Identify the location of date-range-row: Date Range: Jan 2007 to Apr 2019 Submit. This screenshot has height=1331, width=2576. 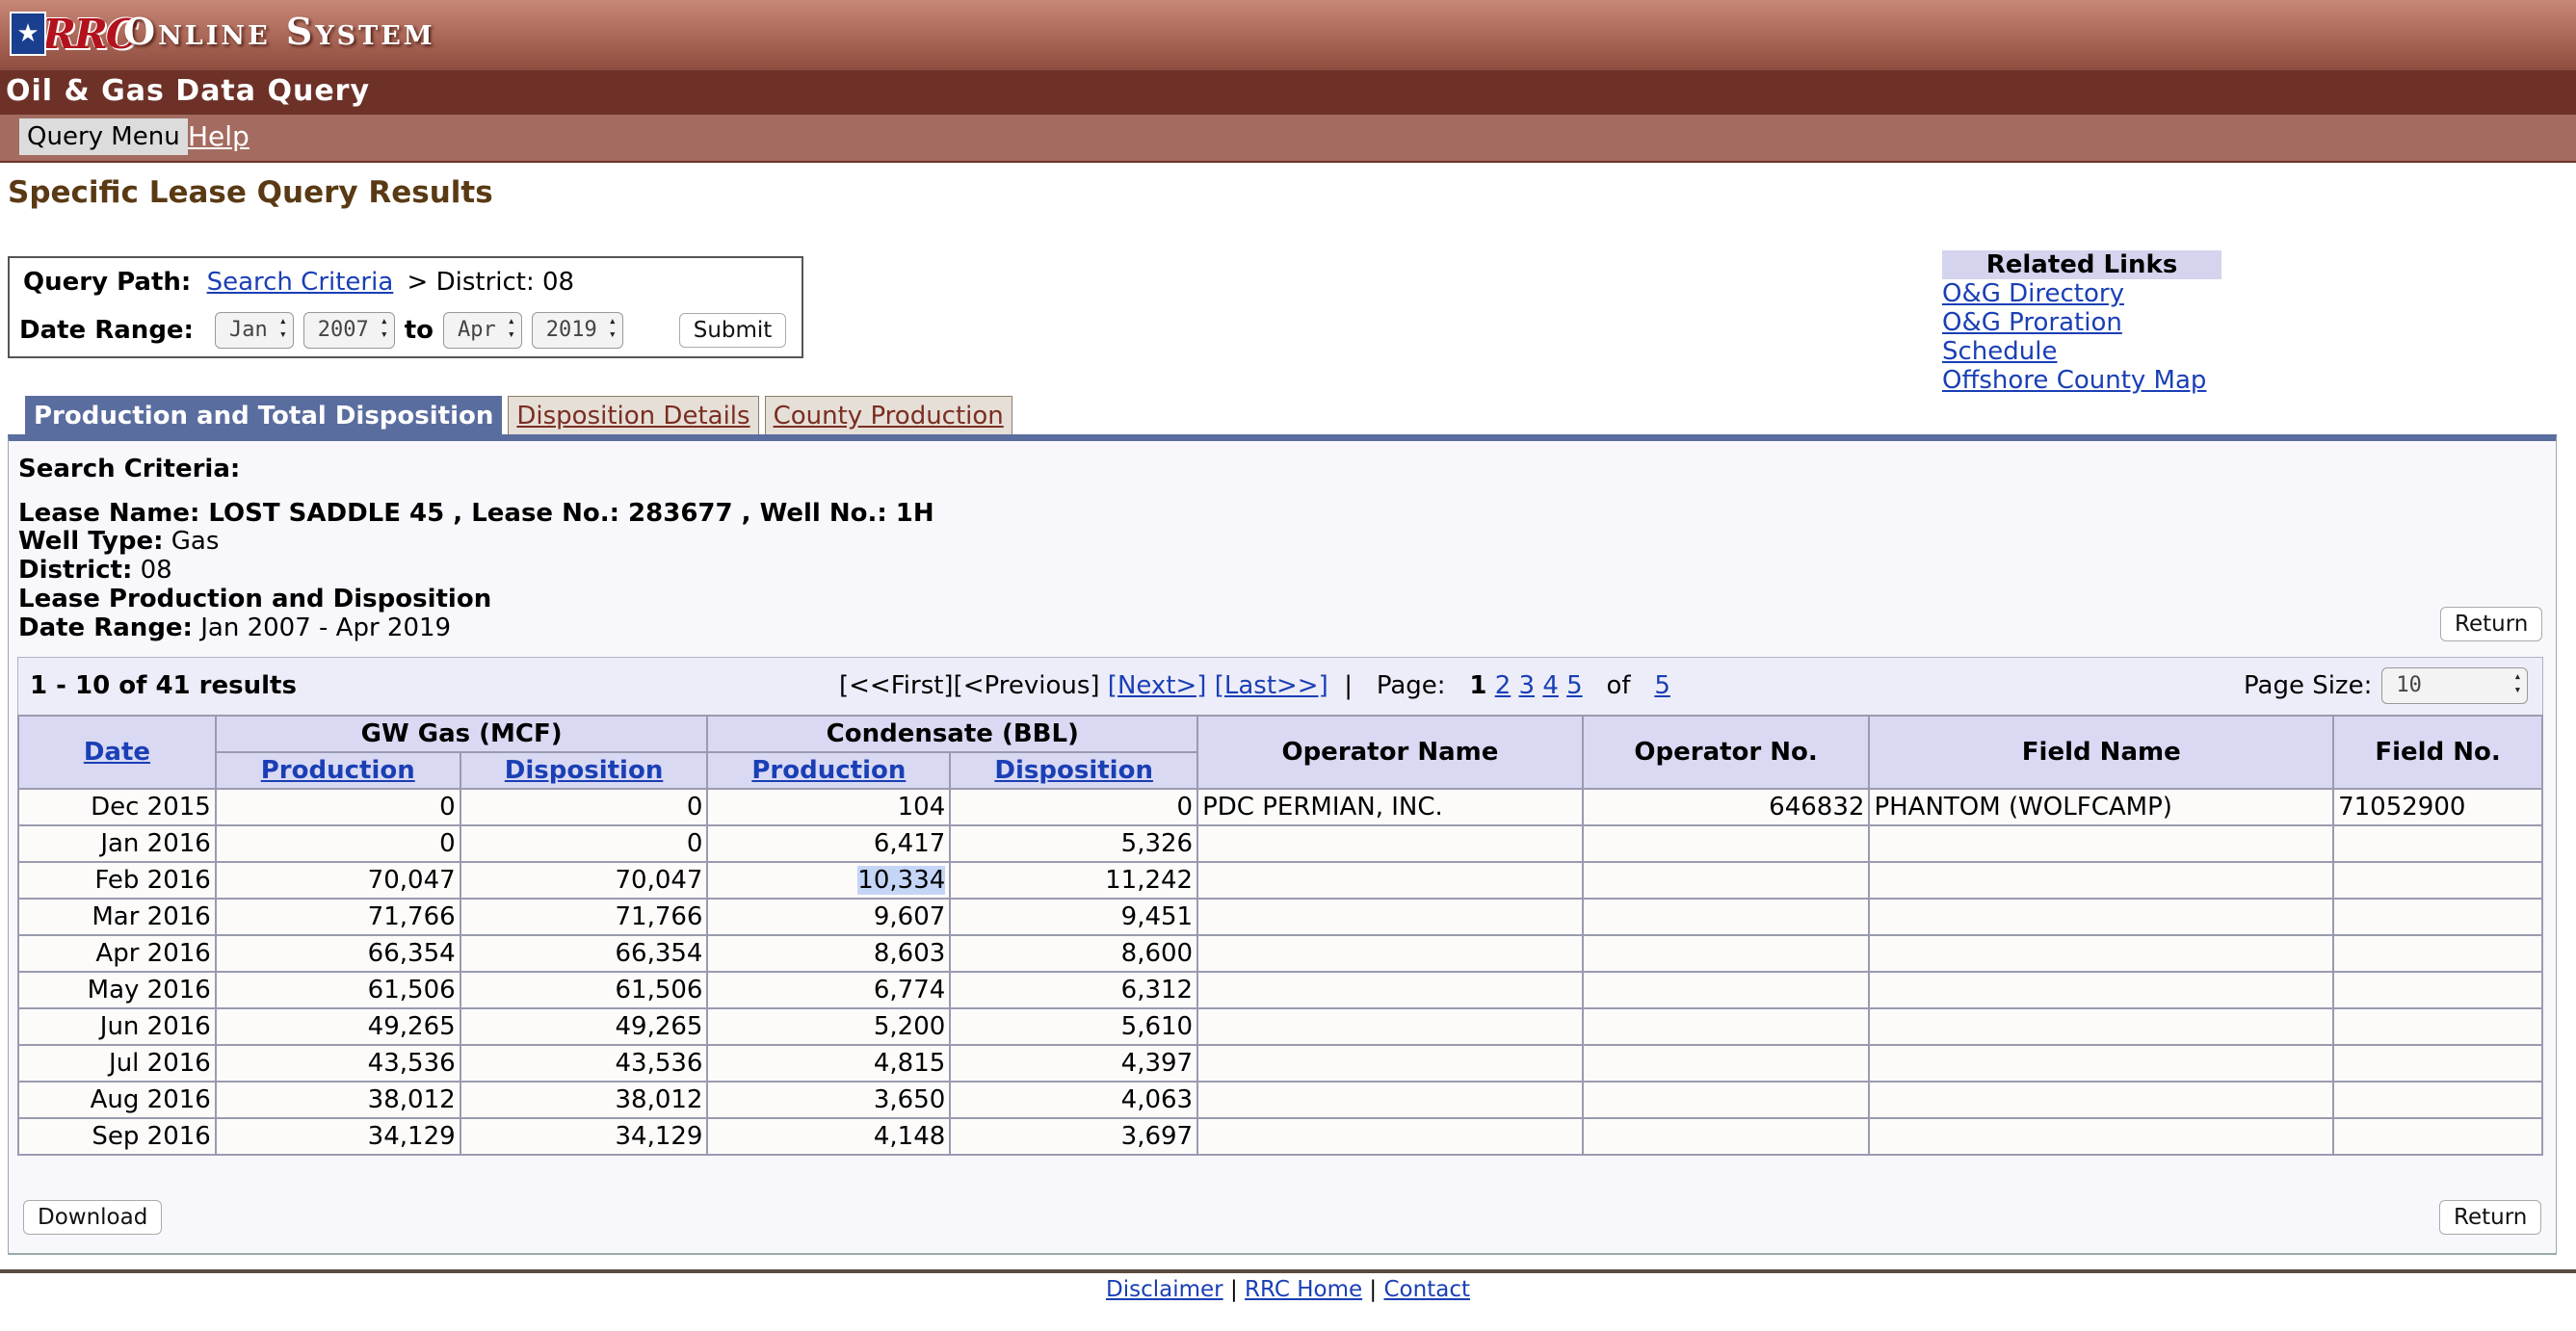
(403, 330).